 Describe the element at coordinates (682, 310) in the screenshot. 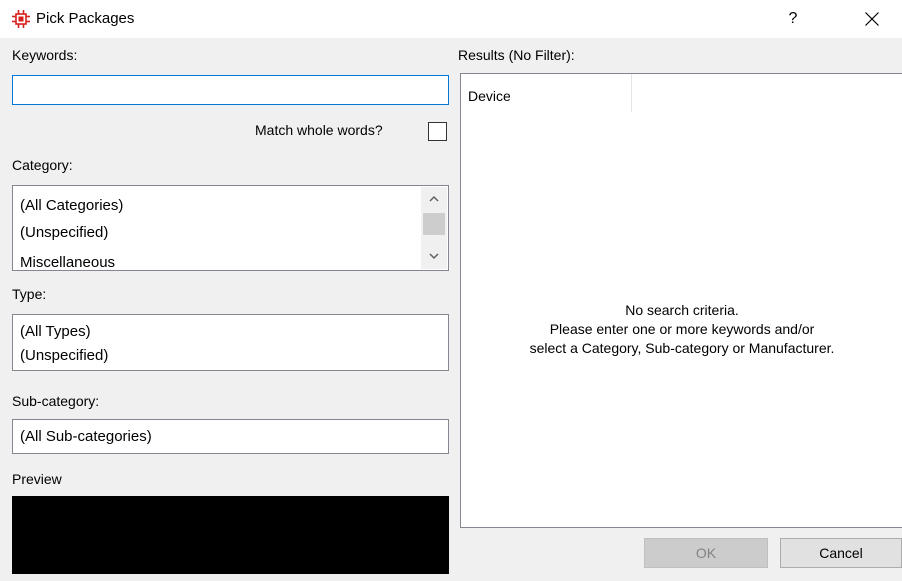

I see `empty-message-line: No search criteria.` at that location.